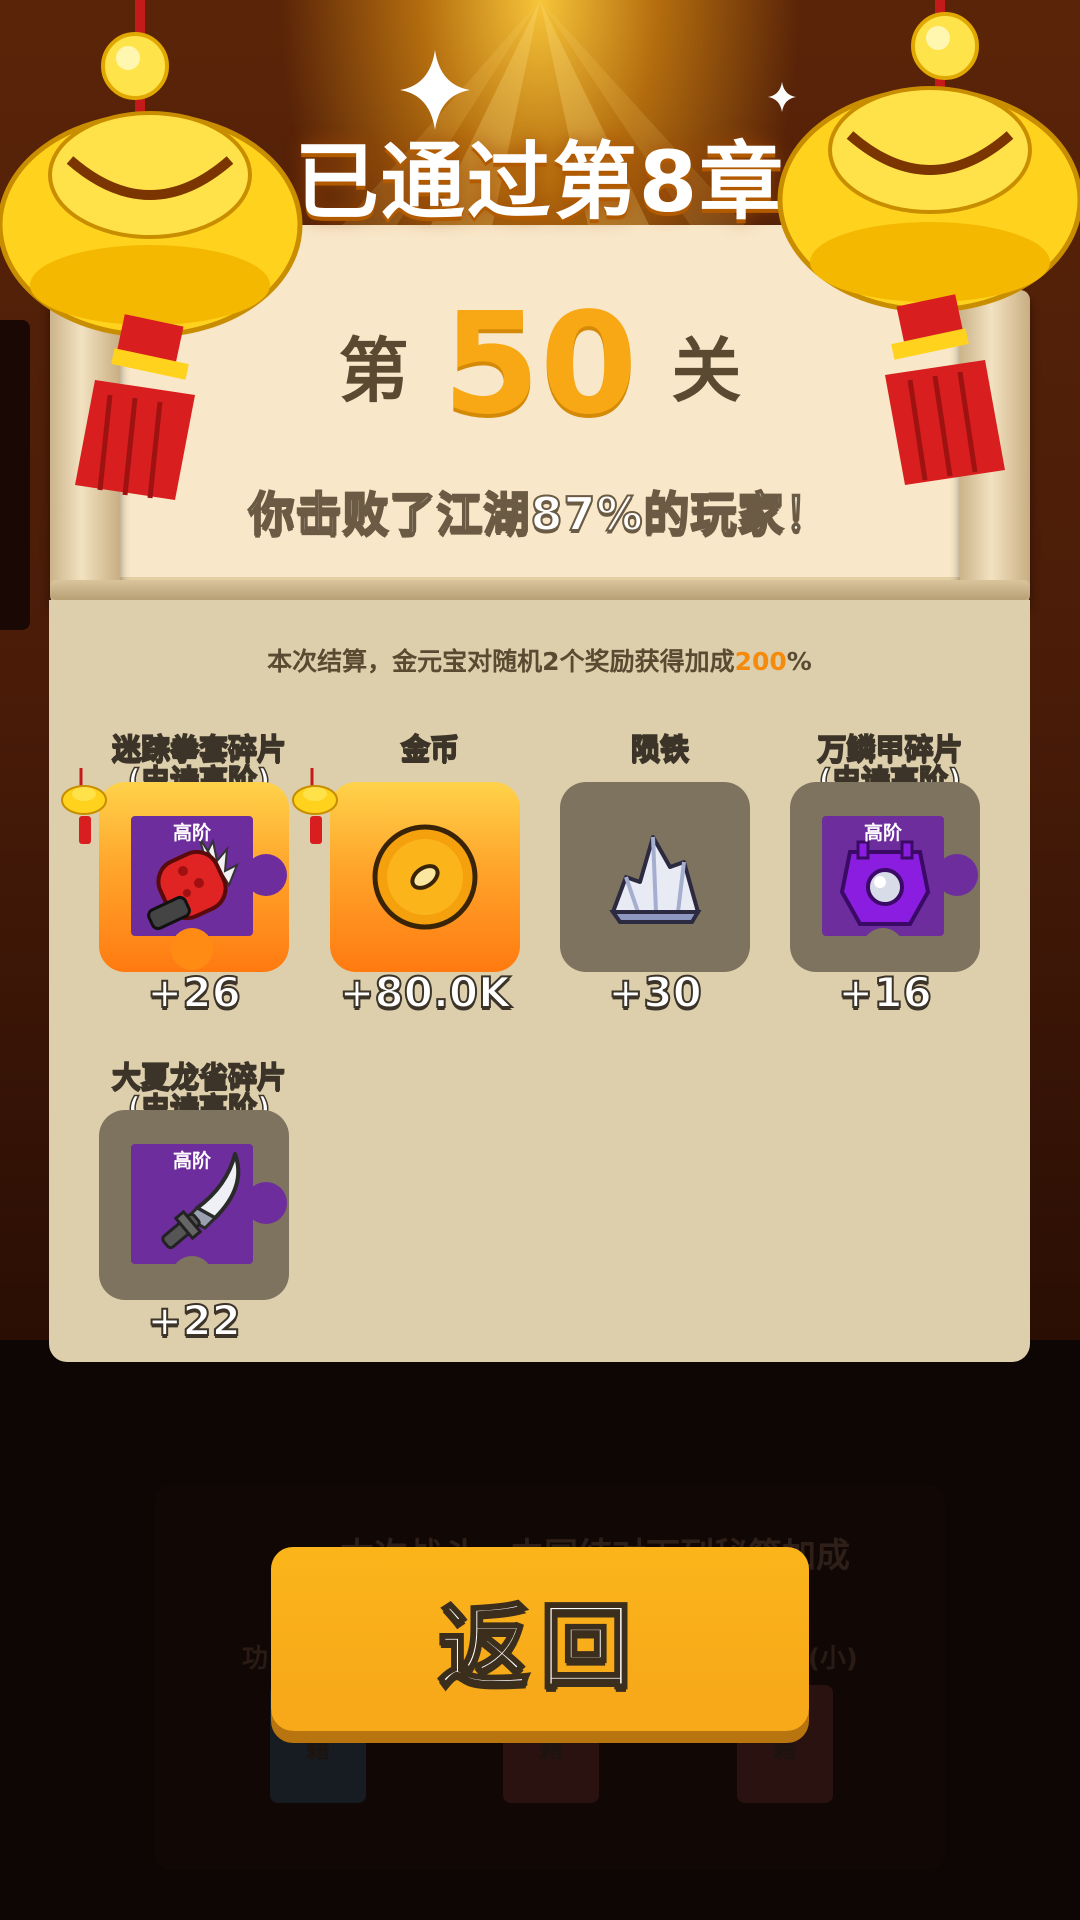 The height and width of the screenshot is (1920, 1080). I want to click on reward-amount: +80.0K, so click(424, 992).